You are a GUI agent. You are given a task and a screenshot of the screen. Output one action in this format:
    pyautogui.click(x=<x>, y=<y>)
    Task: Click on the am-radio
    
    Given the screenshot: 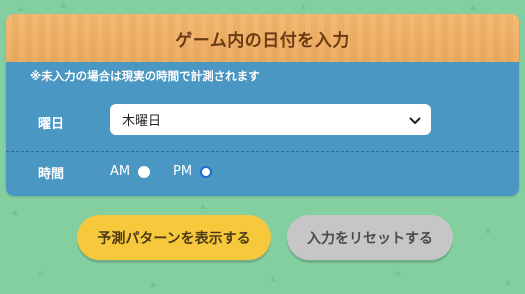 What is the action you would take?
    pyautogui.click(x=144, y=171)
    